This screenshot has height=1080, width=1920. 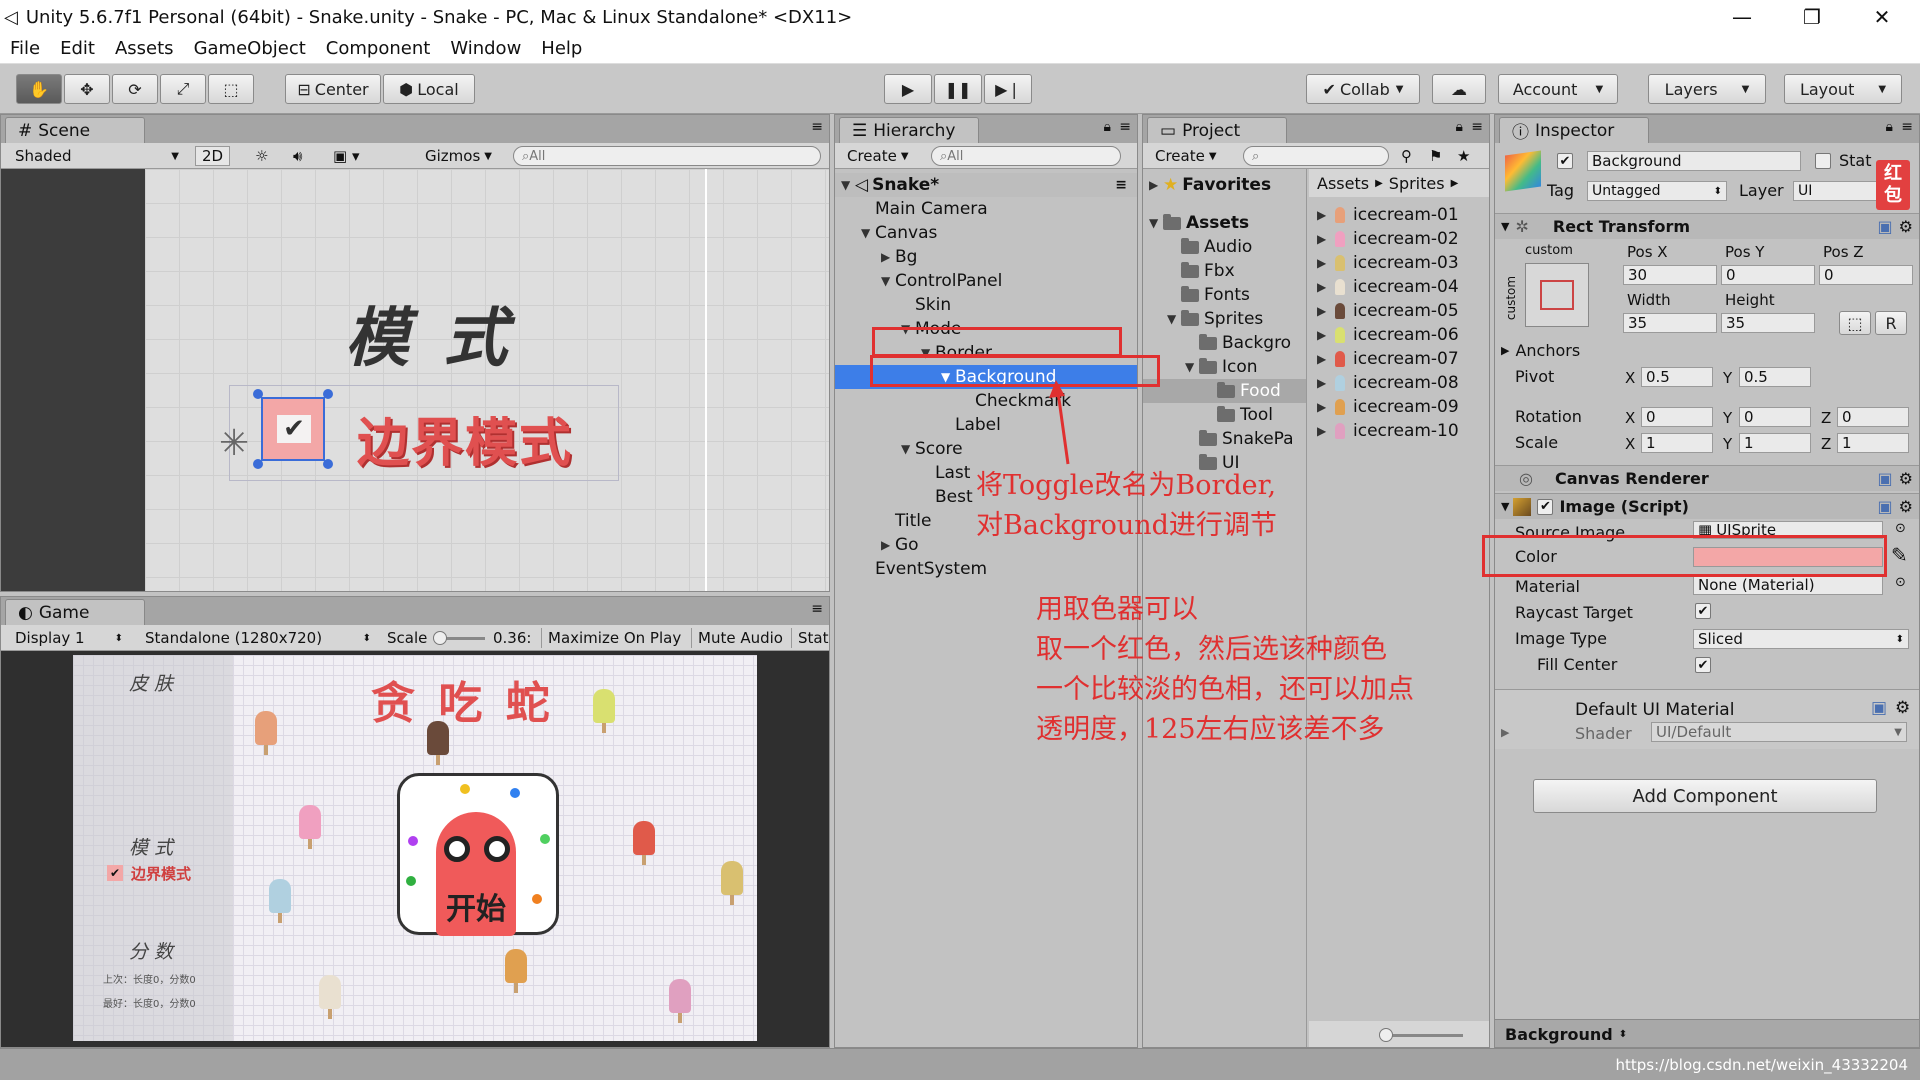 I want to click on mute-audio-toggle: Mute Audio, so click(x=740, y=638).